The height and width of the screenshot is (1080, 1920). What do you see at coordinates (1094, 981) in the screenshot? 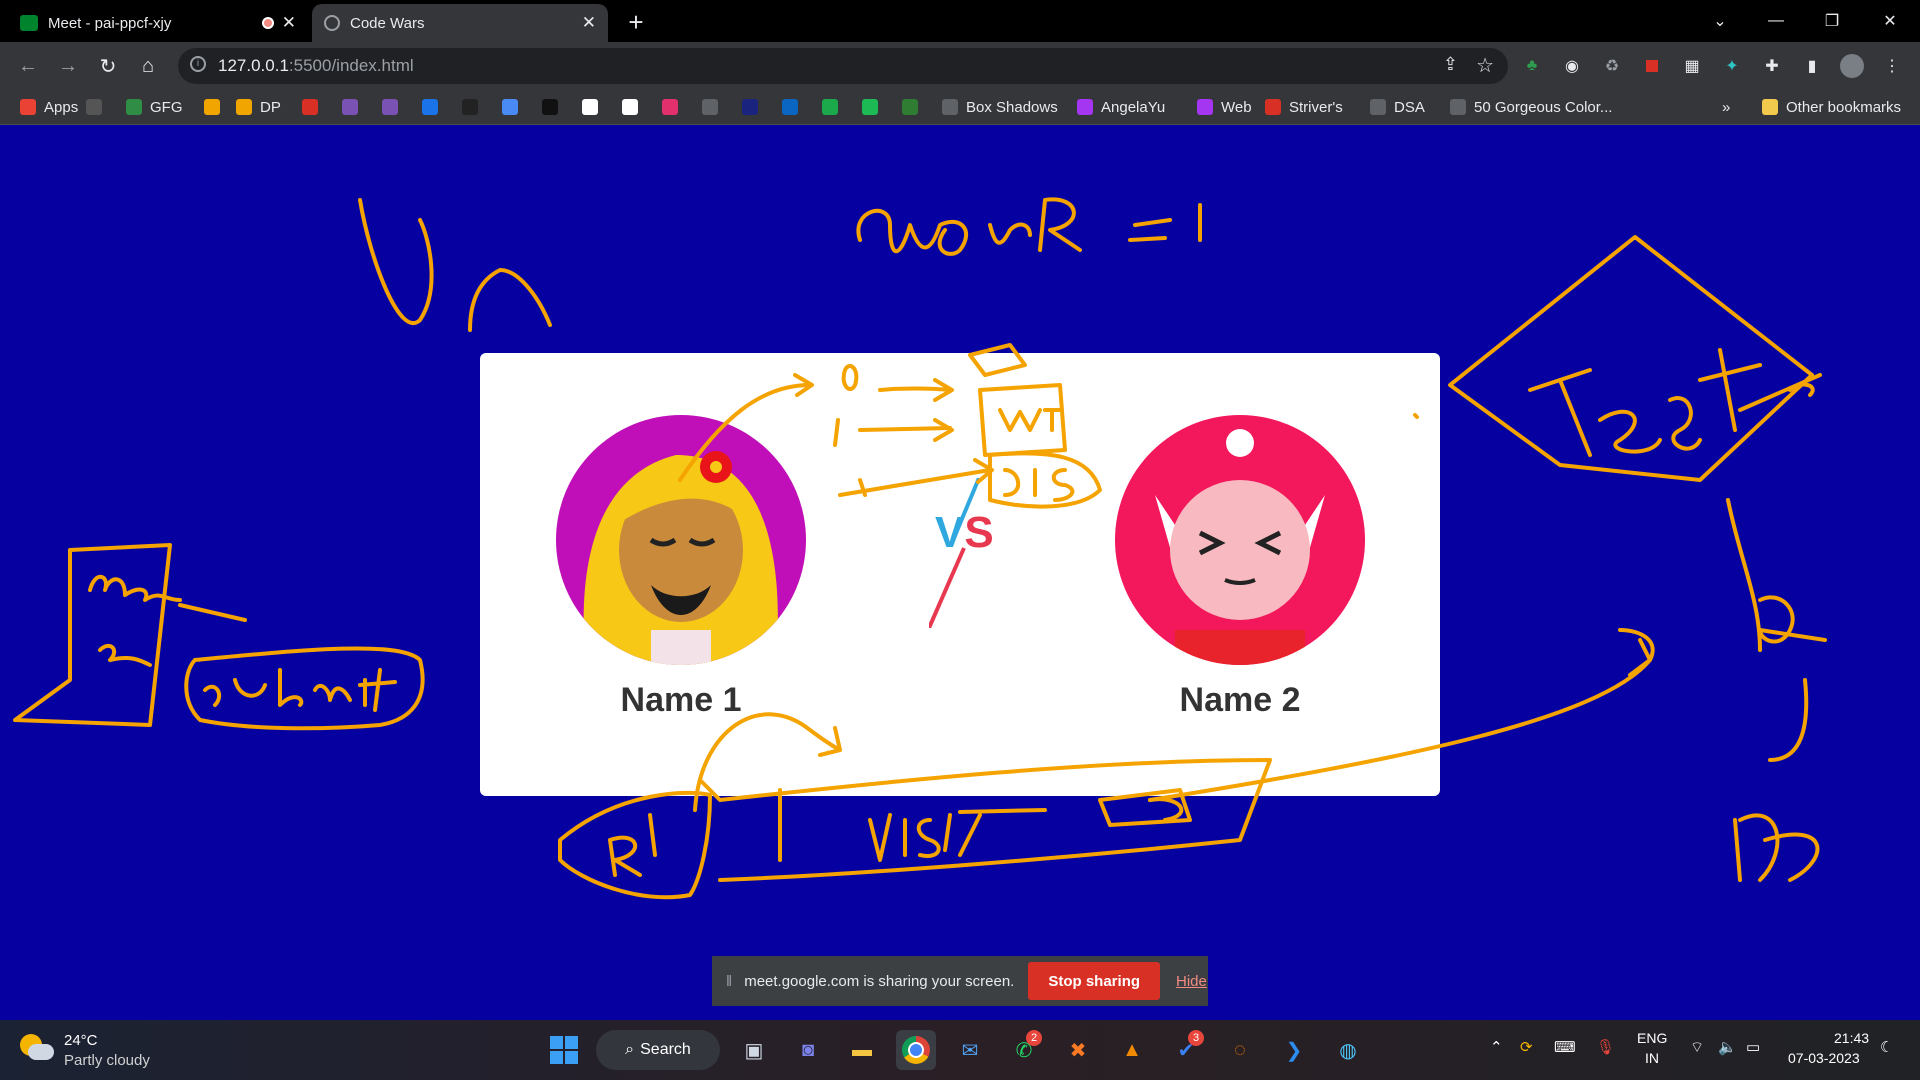
I see `stop-sharing-button: Stop sharing` at bounding box center [1094, 981].